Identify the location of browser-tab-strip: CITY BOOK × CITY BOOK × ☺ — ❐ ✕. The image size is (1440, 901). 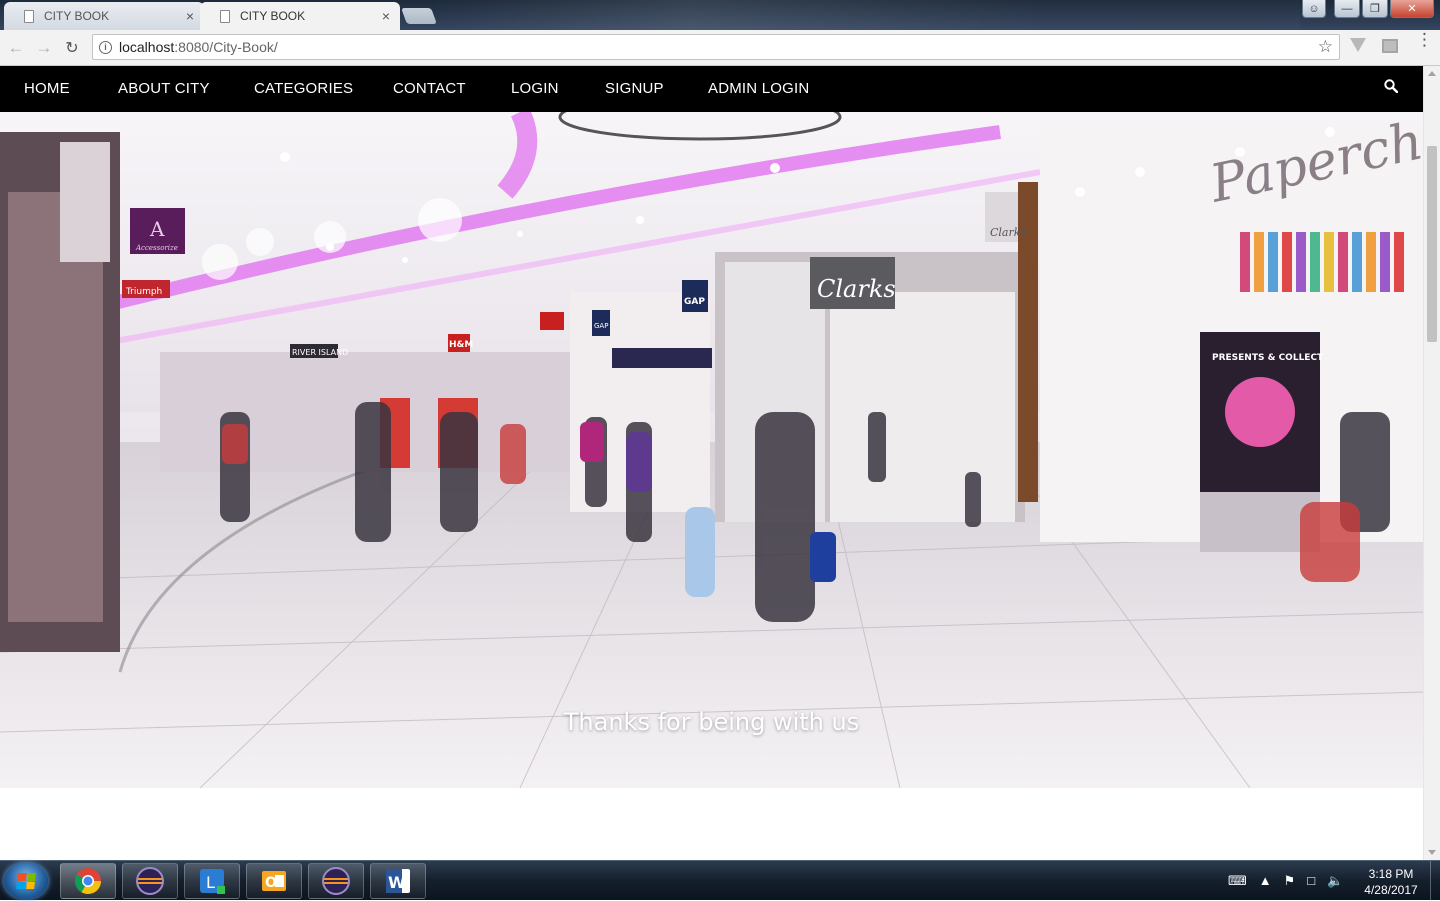
(720, 15).